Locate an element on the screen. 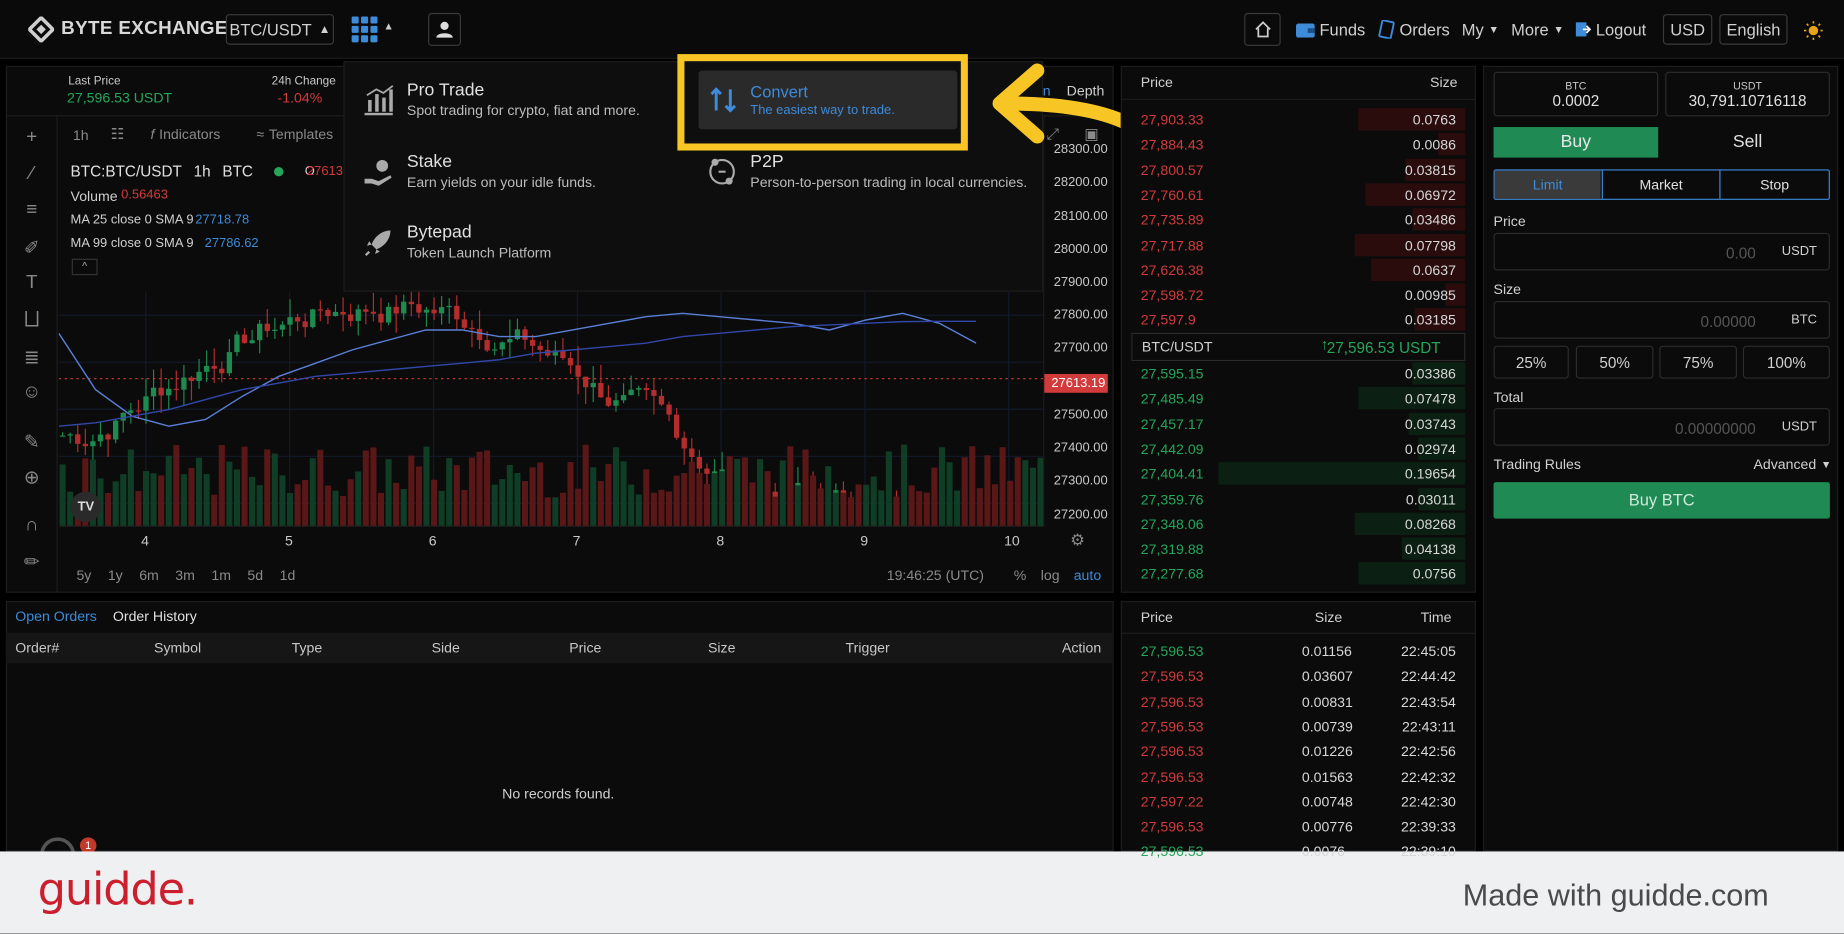 The image size is (1844, 934). percent-25-button: 25% is located at coordinates (1531, 362).